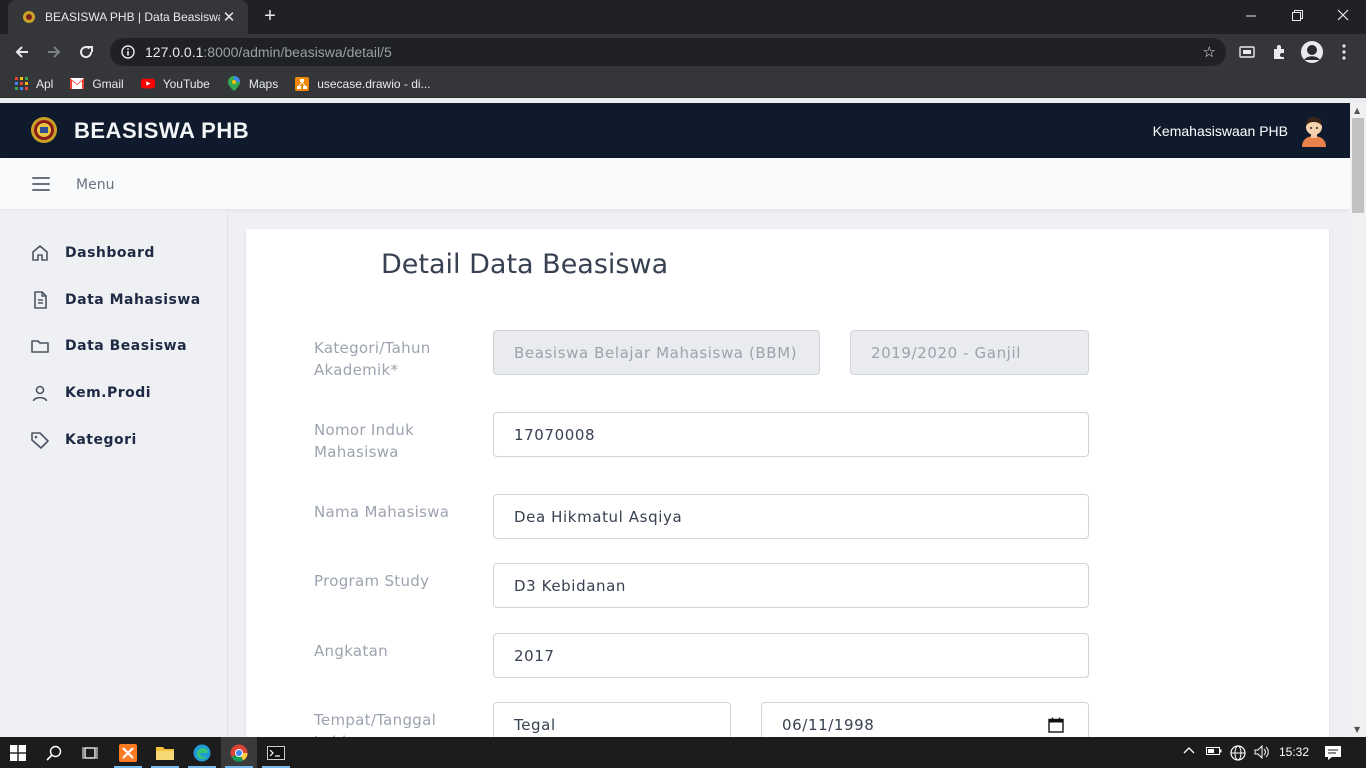 The height and width of the screenshot is (768, 1366). I want to click on app-brand: BEASISWA PHB, so click(161, 131).